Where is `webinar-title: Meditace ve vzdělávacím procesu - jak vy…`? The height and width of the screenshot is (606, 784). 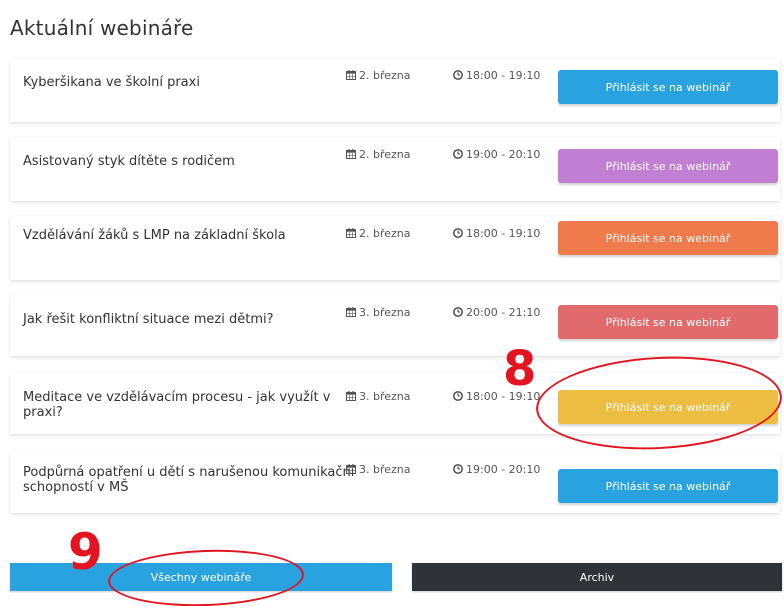 webinar-title: Meditace ve vzdělávacím procesu - jak vy… is located at coordinates (177, 405).